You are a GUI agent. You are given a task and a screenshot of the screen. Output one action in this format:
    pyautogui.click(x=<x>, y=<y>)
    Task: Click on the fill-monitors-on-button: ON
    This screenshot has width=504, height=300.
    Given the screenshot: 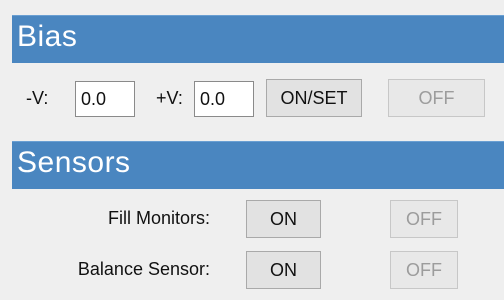 What is the action you would take?
    pyautogui.click(x=283, y=219)
    